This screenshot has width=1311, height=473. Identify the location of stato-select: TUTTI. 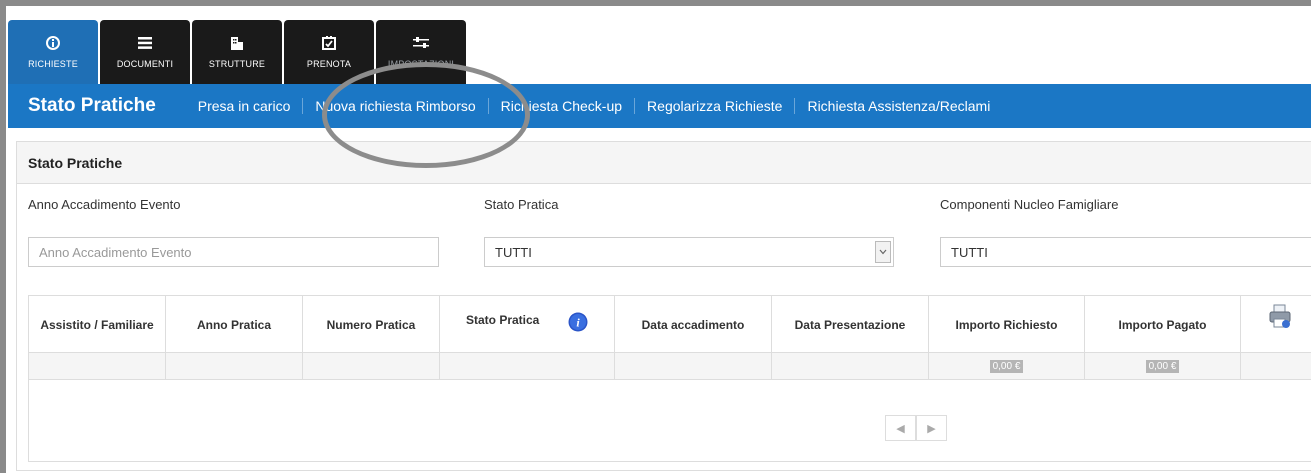
(689, 252).